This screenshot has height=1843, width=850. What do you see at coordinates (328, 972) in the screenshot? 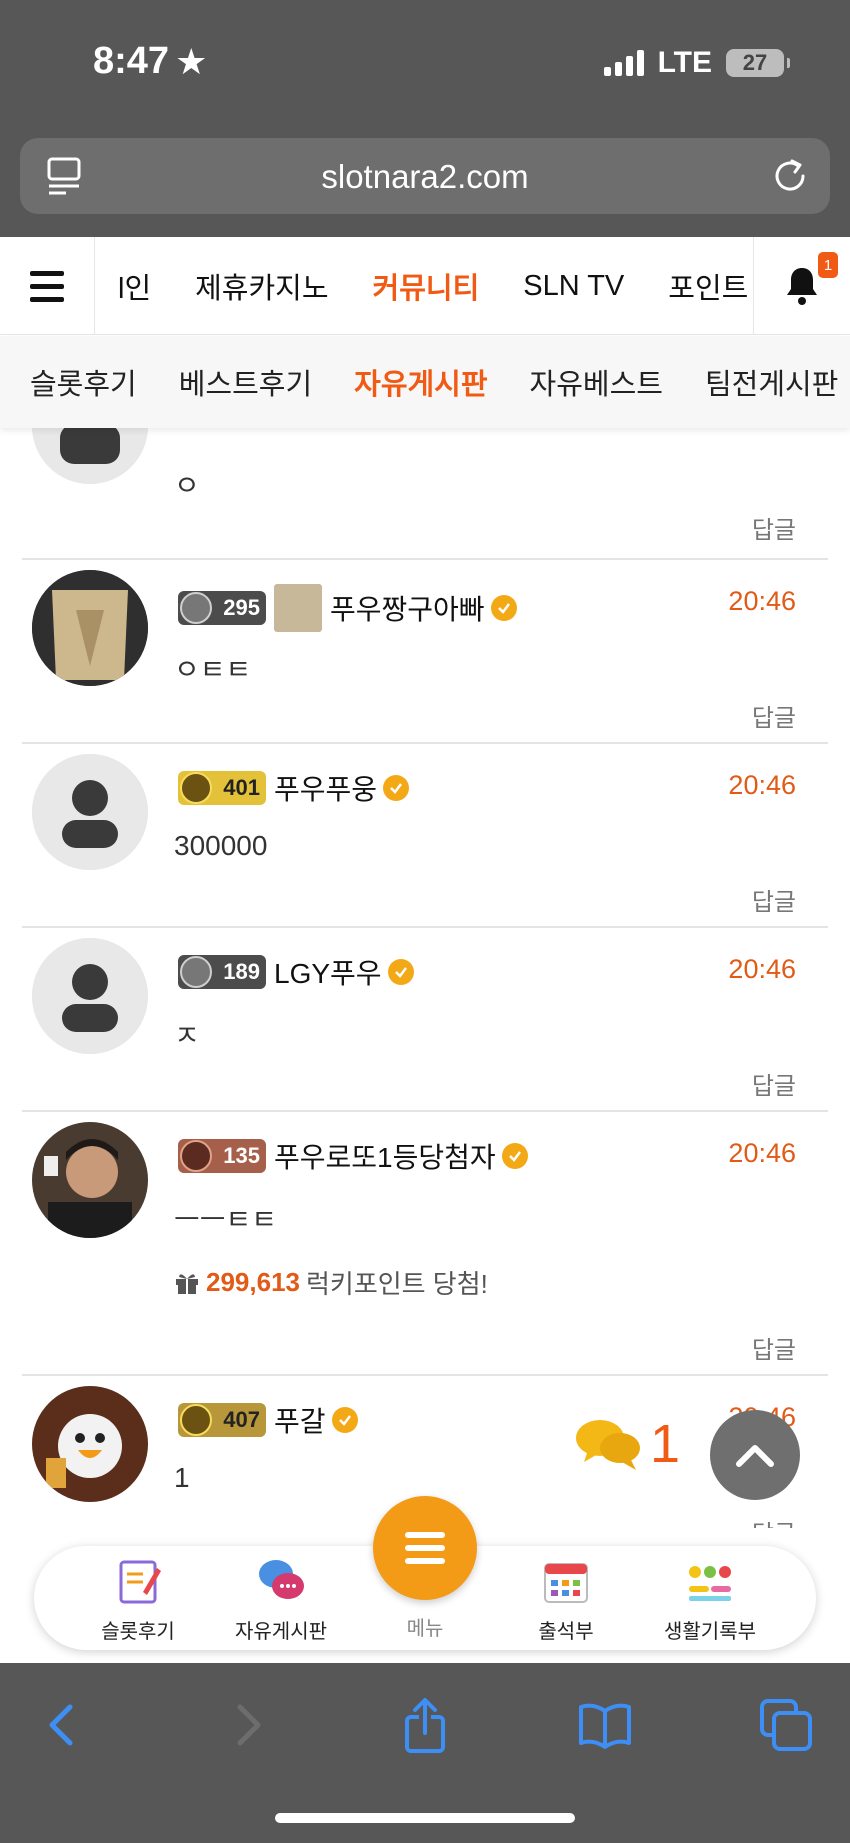
I see `nickname: LGY푸우` at bounding box center [328, 972].